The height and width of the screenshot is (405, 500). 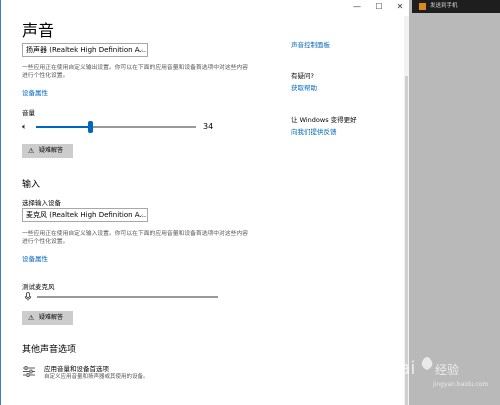 I want to click on test-mic-label: 测试麦克风, so click(x=38, y=287).